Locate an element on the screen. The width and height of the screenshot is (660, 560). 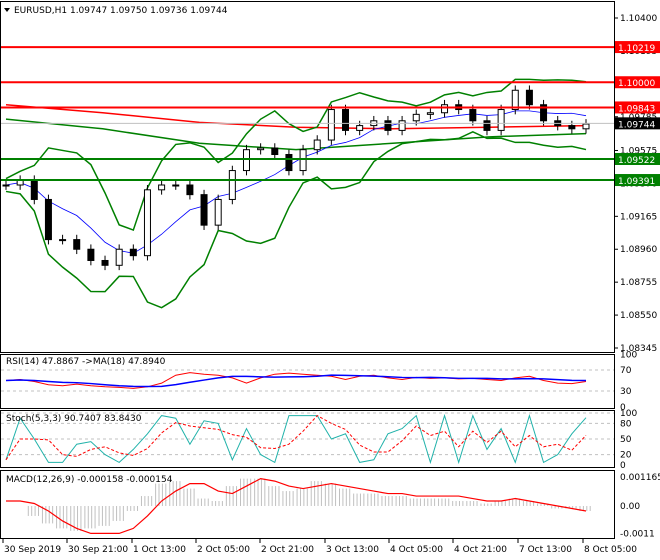
axis-tick-label: 30 is located at coordinates (626, 392).